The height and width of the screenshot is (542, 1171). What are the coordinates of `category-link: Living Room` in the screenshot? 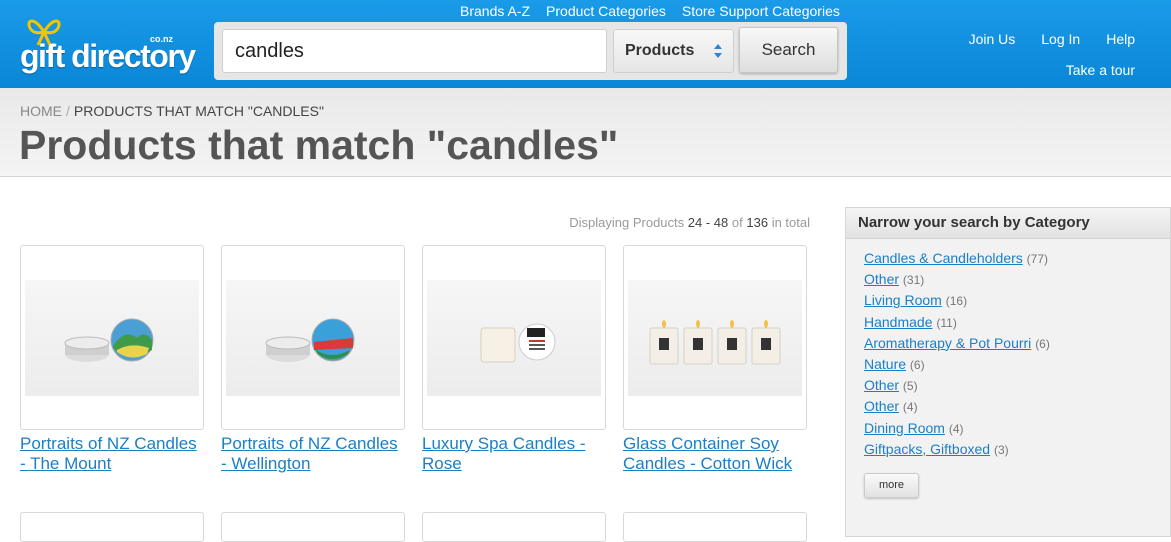 It's located at (903, 300).